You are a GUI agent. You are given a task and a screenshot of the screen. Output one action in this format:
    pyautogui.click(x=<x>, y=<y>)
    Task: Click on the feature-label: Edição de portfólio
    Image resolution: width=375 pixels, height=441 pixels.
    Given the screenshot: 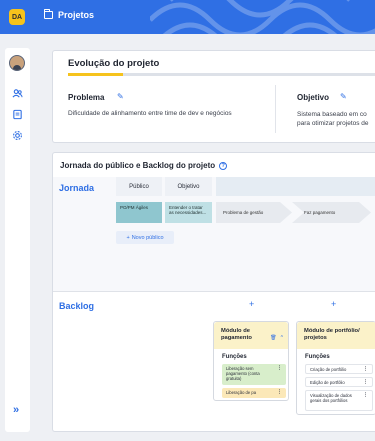 What is the action you would take?
    pyautogui.click(x=327, y=382)
    